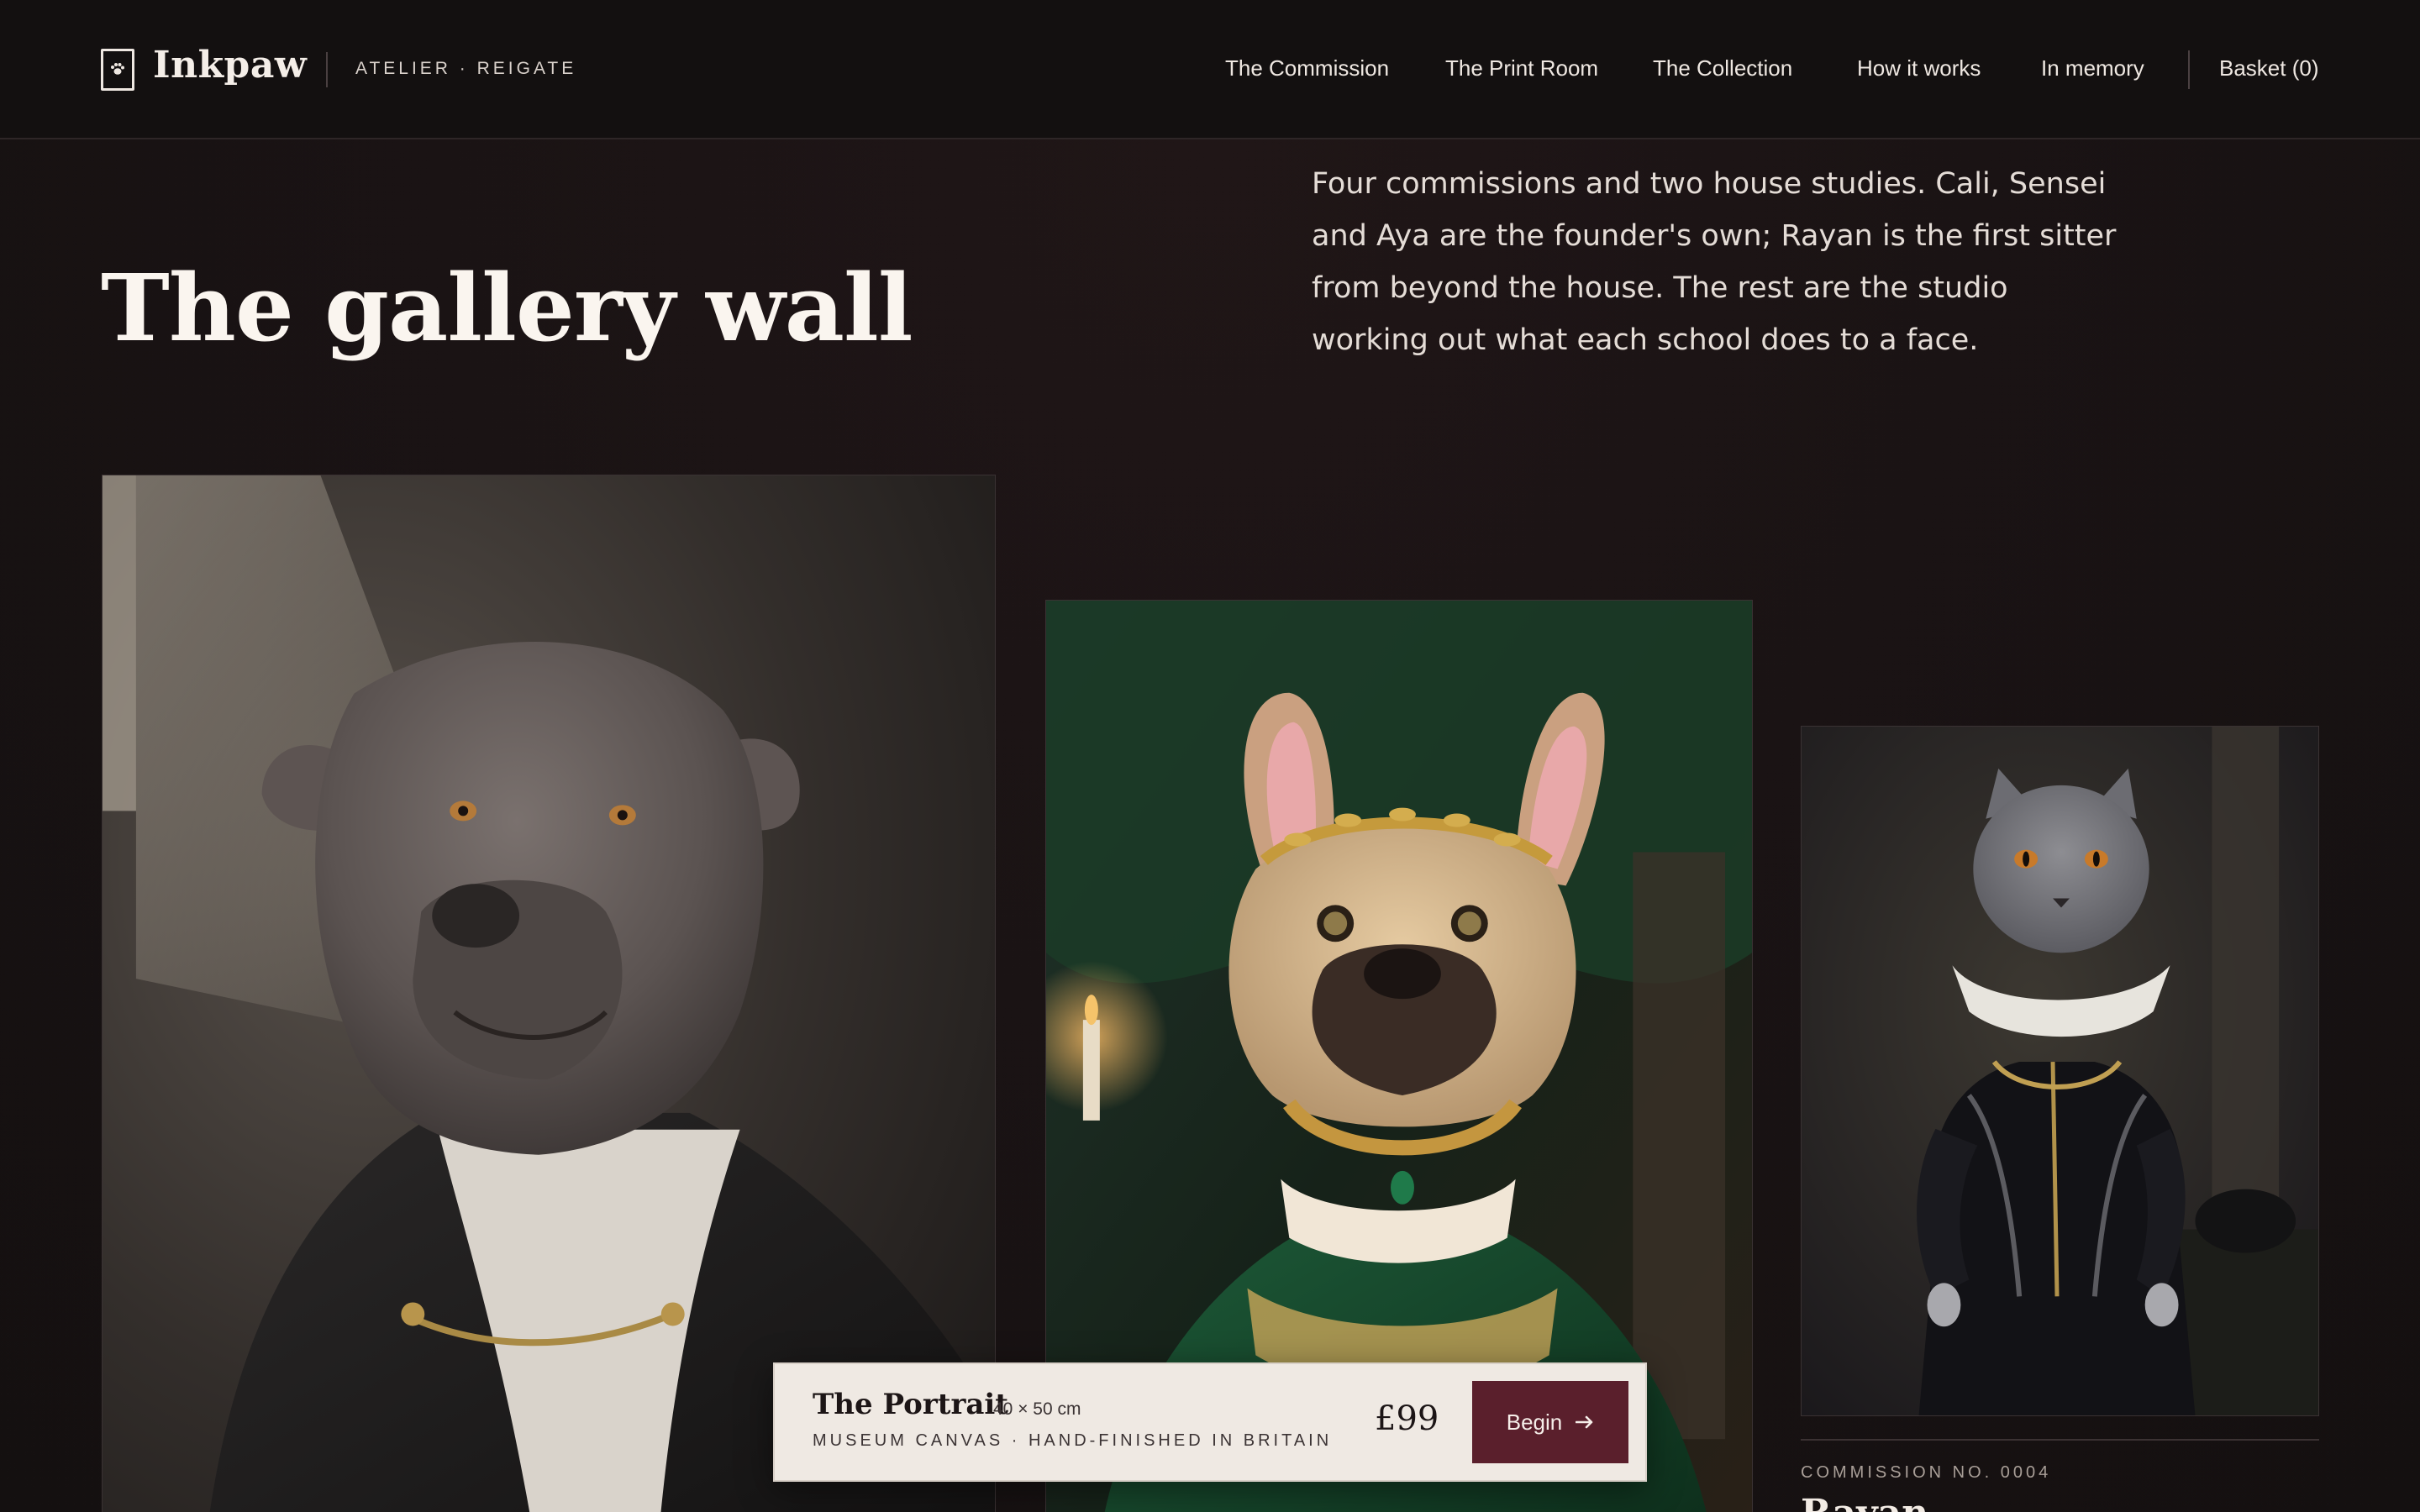 Image resolution: width=2420 pixels, height=1512 pixels. I want to click on brand-name: Inkpaw, so click(230, 65).